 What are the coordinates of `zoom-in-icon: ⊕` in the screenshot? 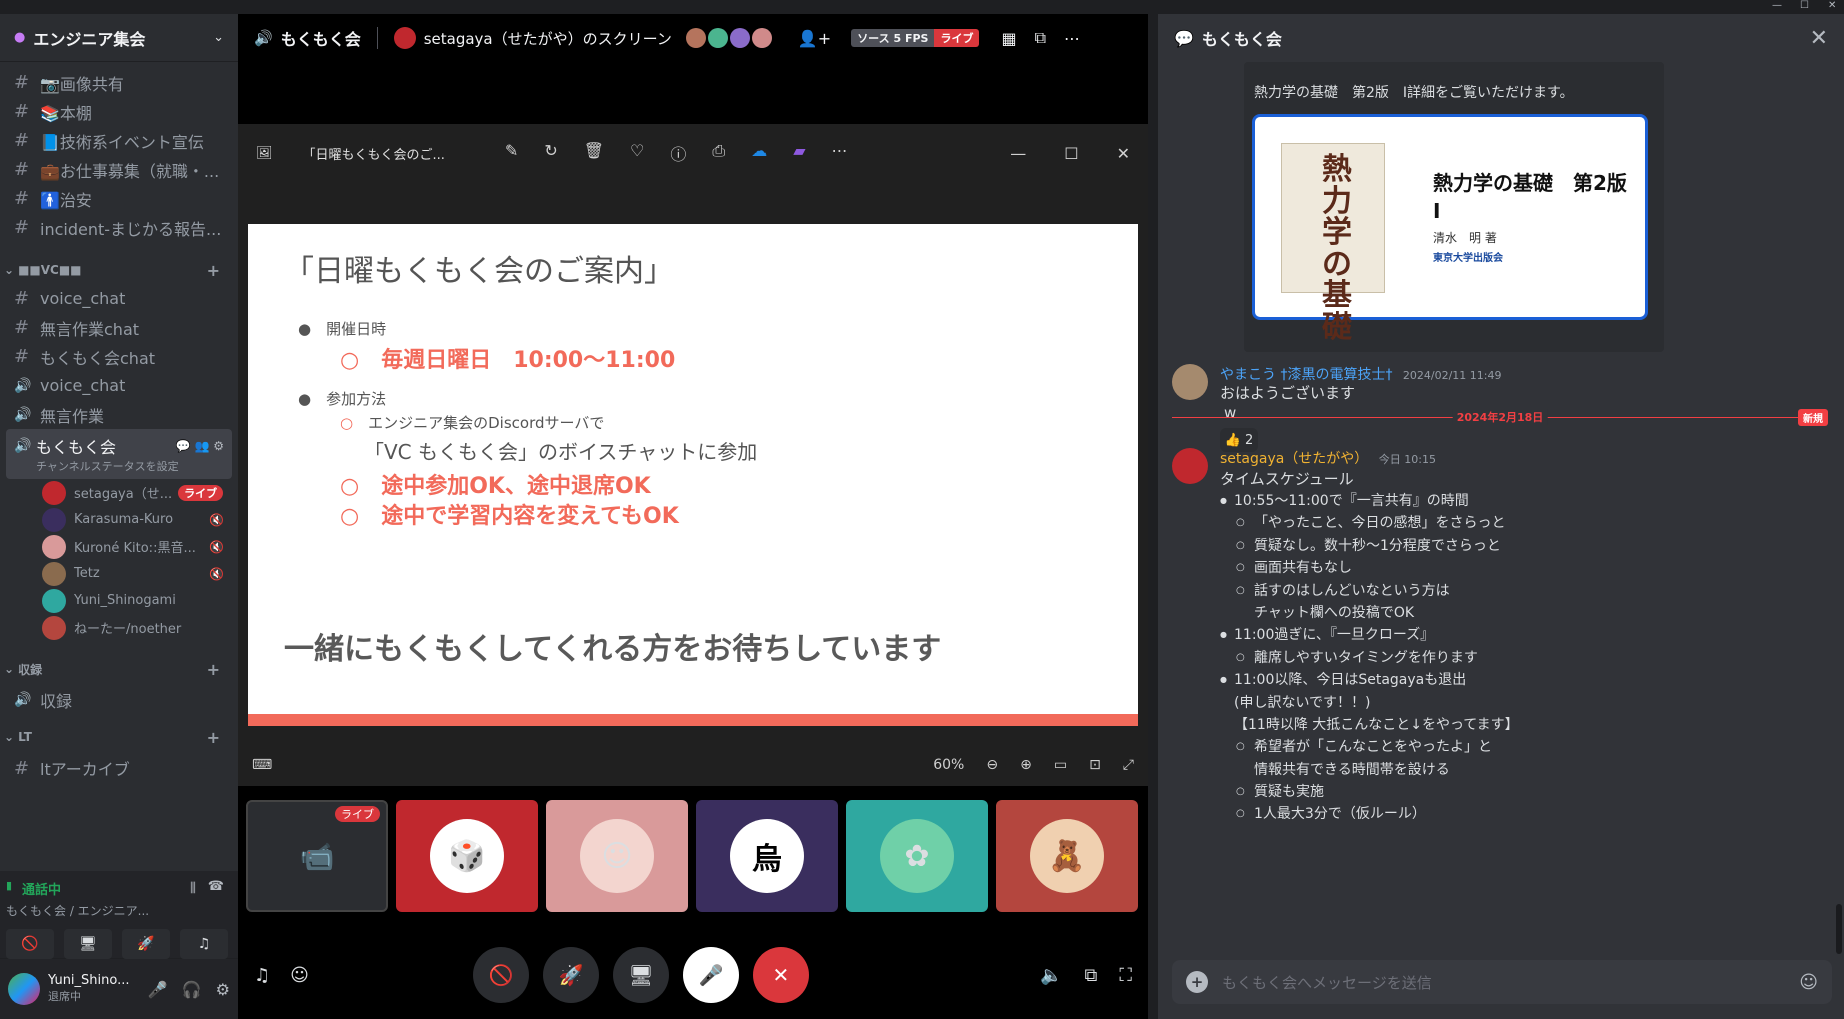 It's located at (1026, 765).